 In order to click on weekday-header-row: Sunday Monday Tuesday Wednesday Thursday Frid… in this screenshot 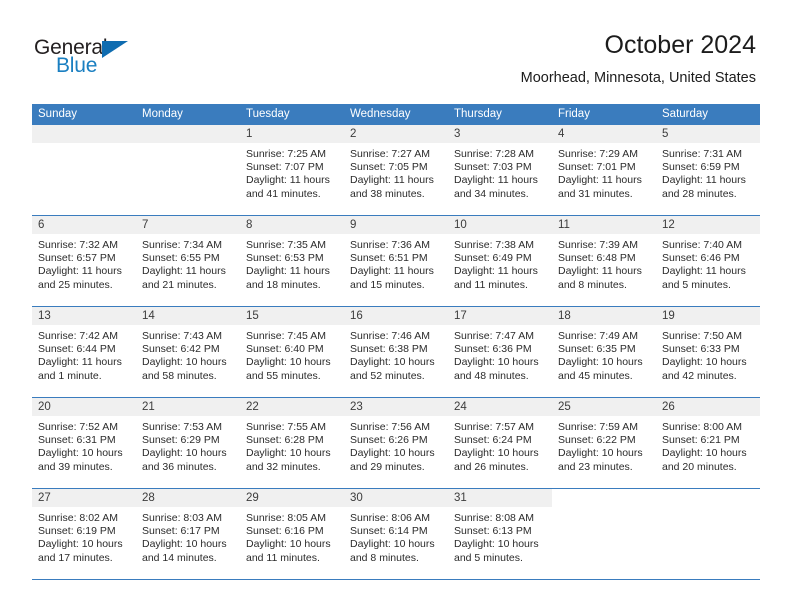, I will do `click(396, 114)`.